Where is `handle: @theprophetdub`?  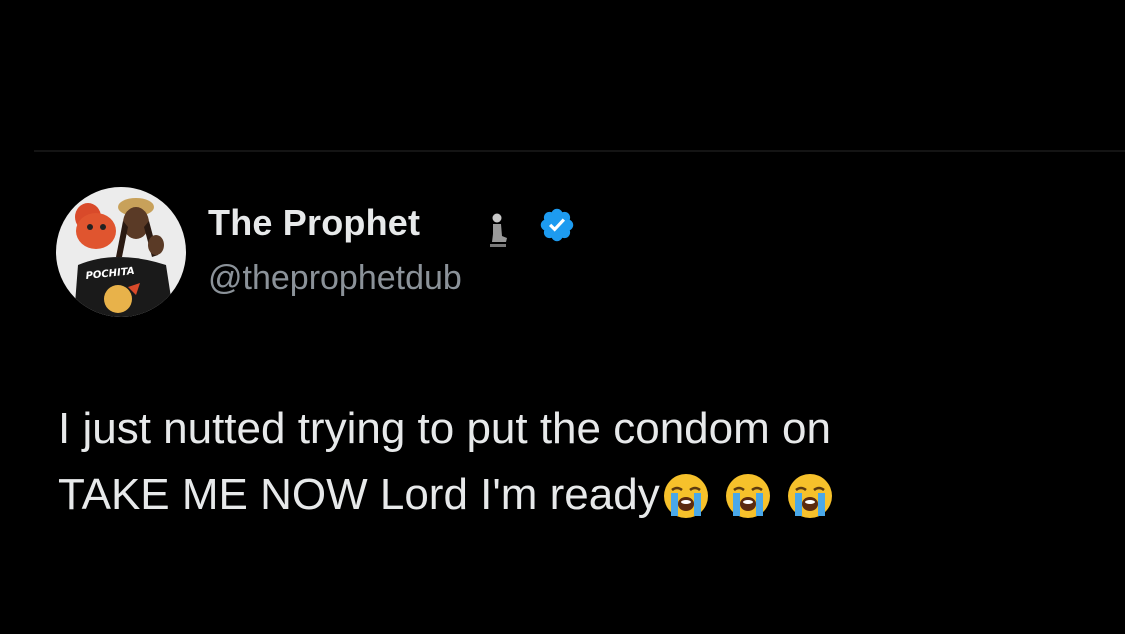 handle: @theprophetdub is located at coordinates (335, 278).